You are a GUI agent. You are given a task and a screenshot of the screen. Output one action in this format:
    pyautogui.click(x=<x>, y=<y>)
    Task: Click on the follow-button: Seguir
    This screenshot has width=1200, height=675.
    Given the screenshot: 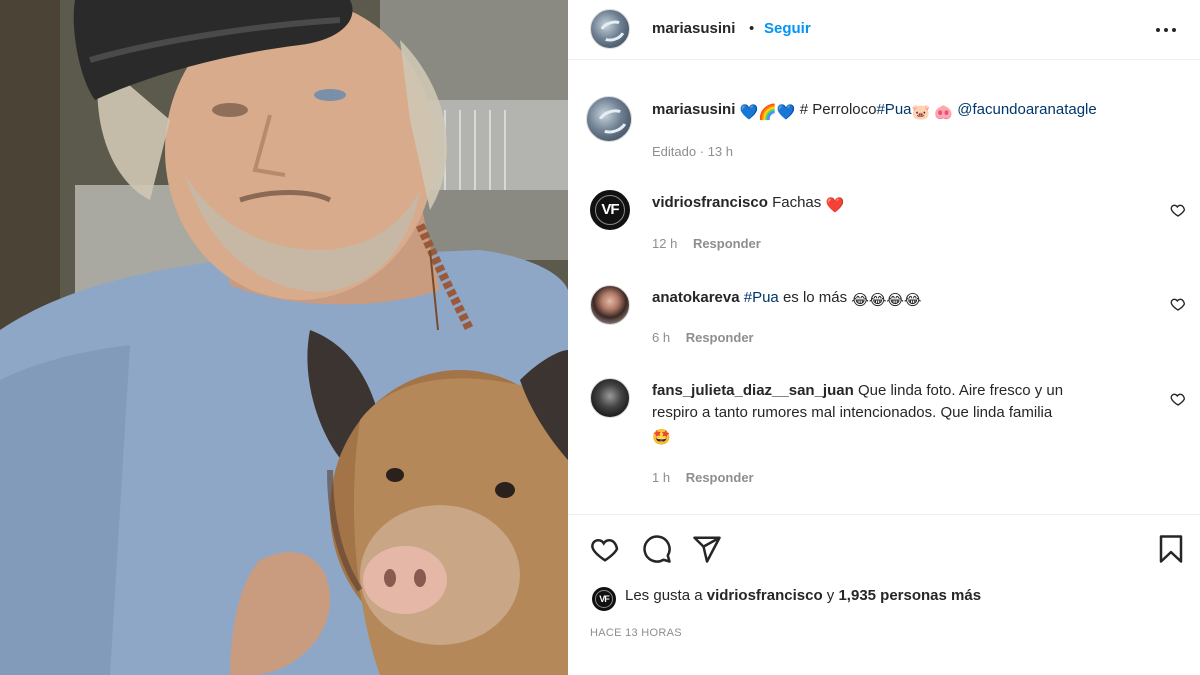 What is the action you would take?
    pyautogui.click(x=787, y=28)
    